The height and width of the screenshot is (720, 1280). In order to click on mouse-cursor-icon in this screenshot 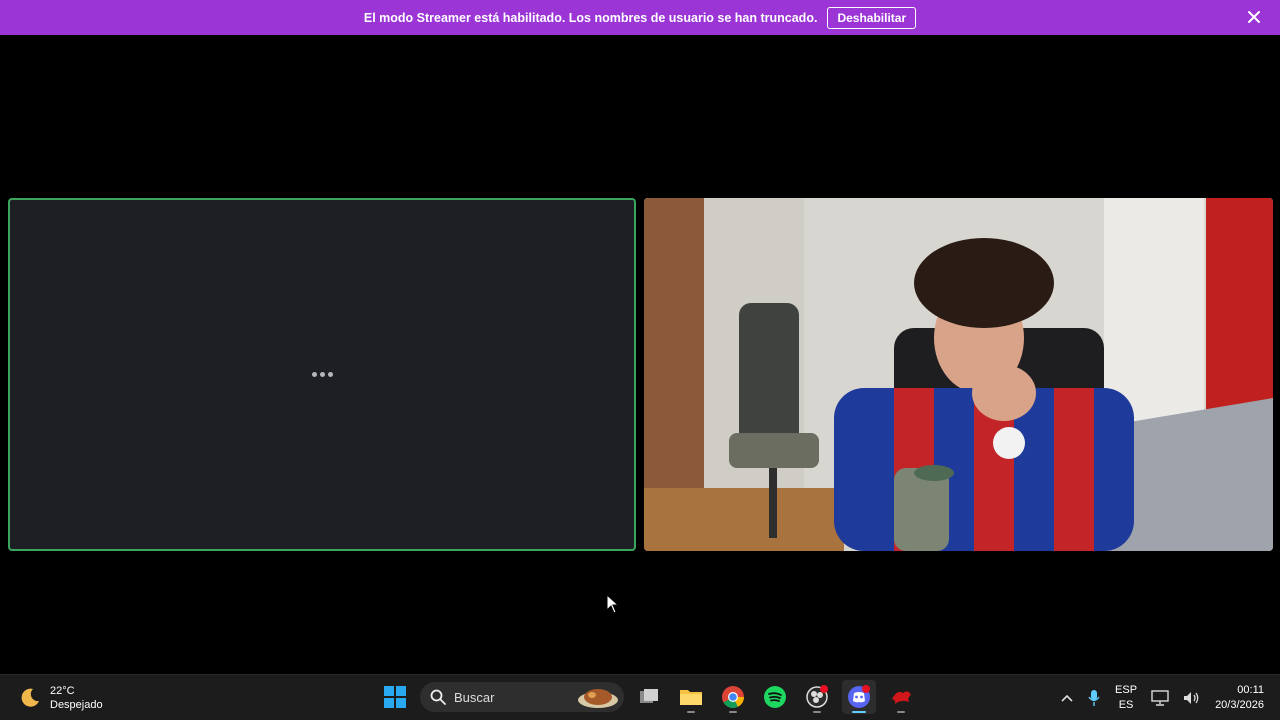, I will do `click(613, 604)`.